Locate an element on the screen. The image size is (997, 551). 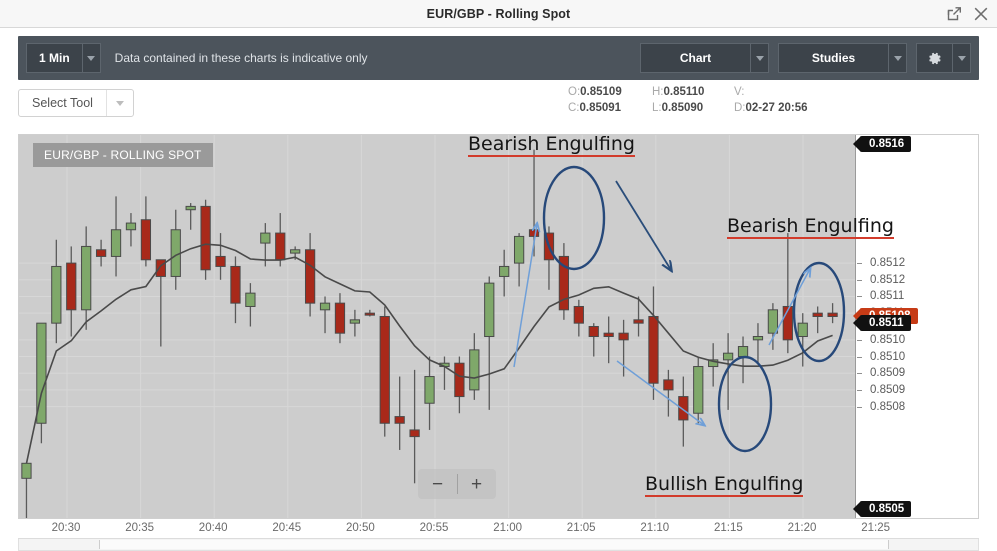
time-axis-label: 20:30 is located at coordinates (66, 528).